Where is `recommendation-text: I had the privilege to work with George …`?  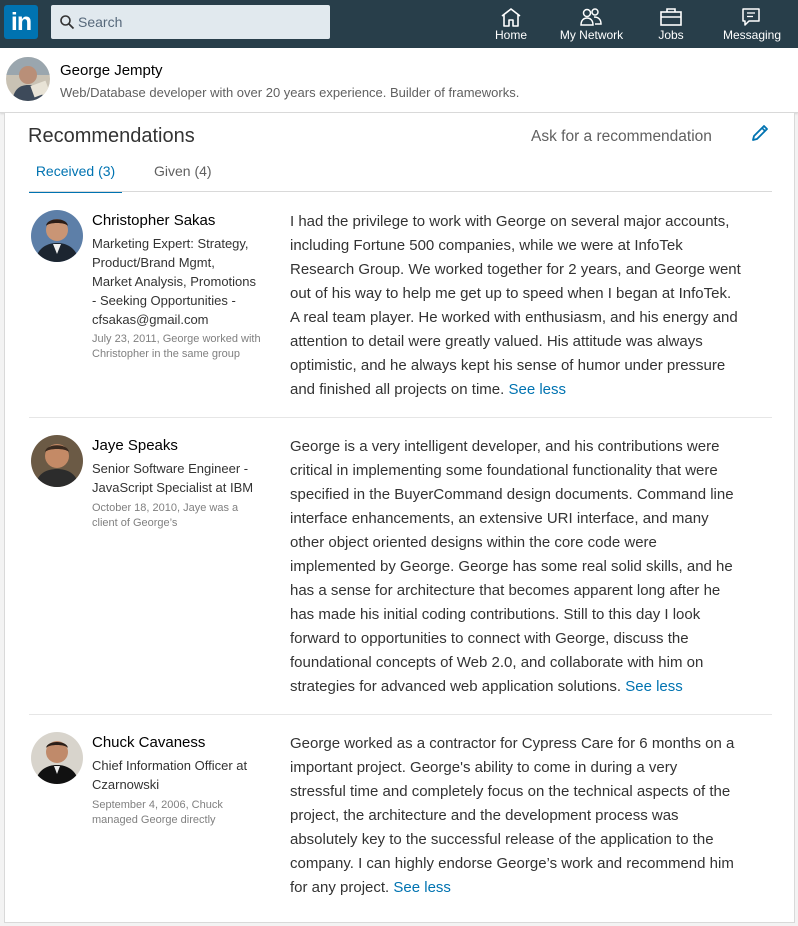
recommendation-text: I had the privilege to work with George … is located at coordinates (531, 306).